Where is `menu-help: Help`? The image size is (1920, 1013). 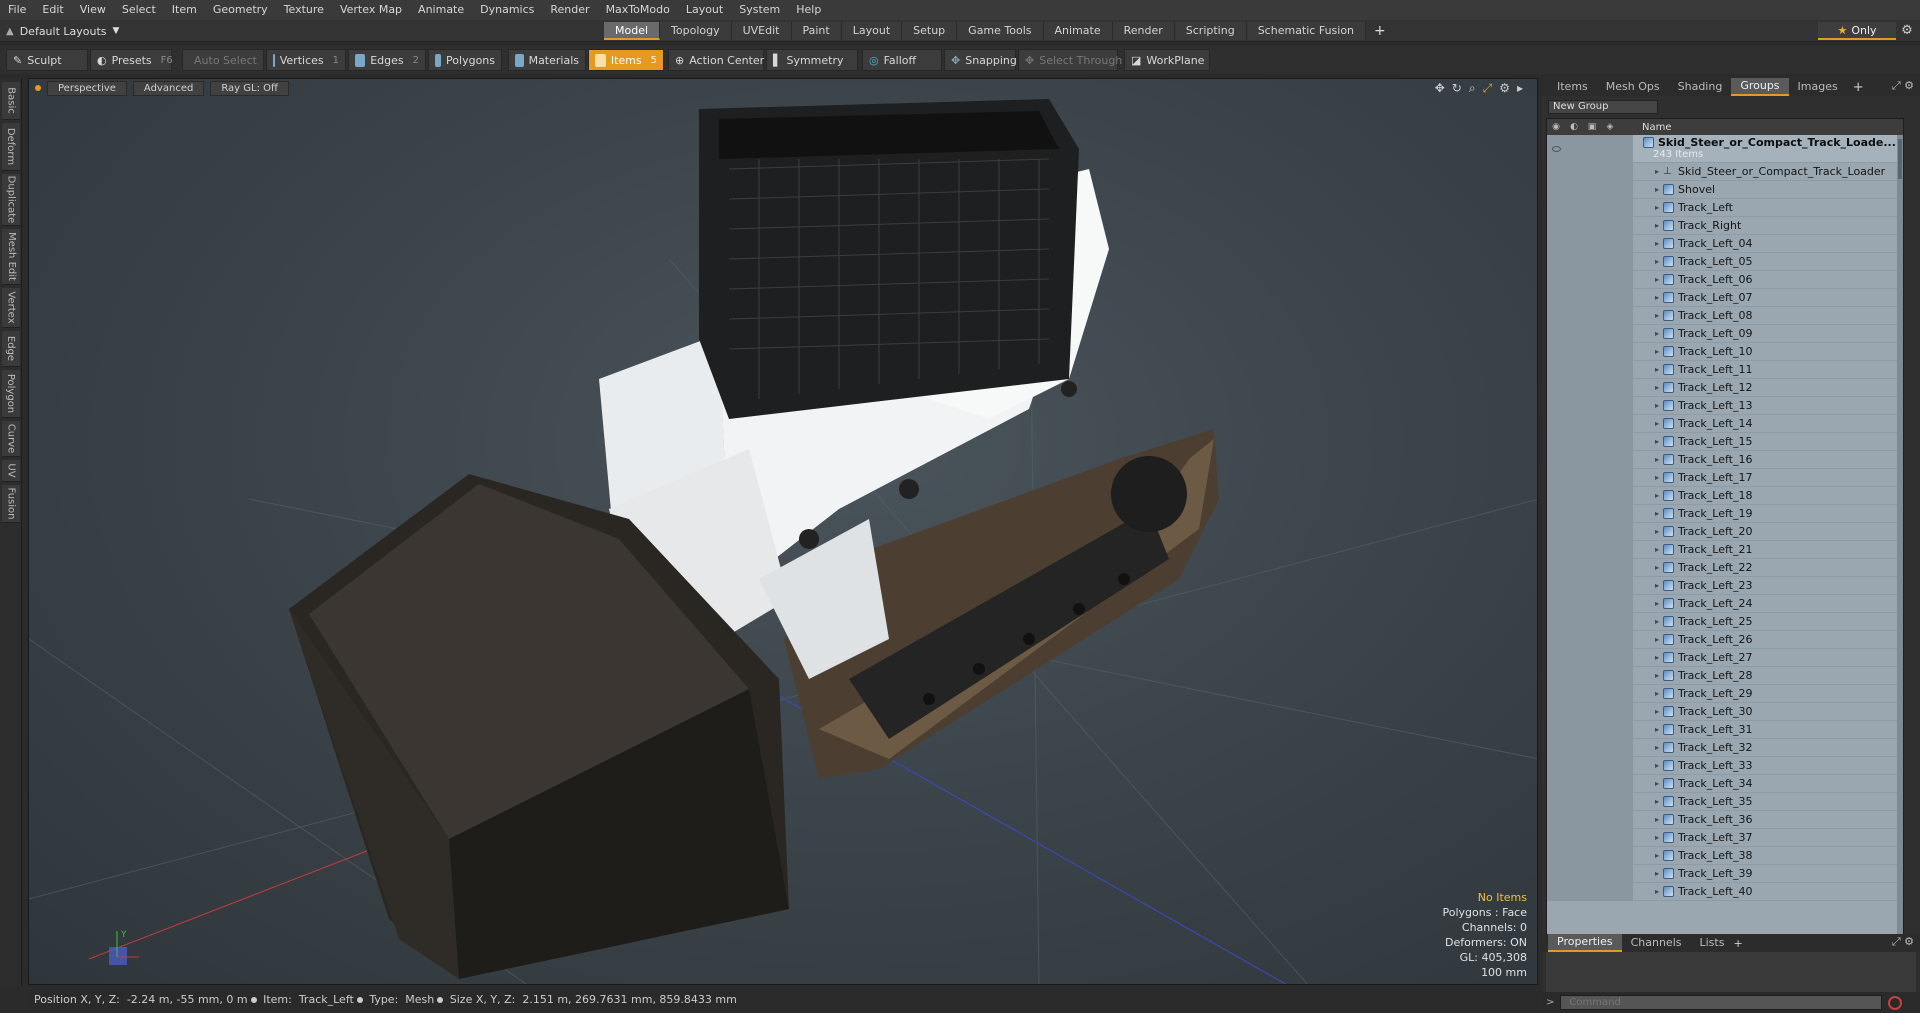
menu-help: Help is located at coordinates (808, 10).